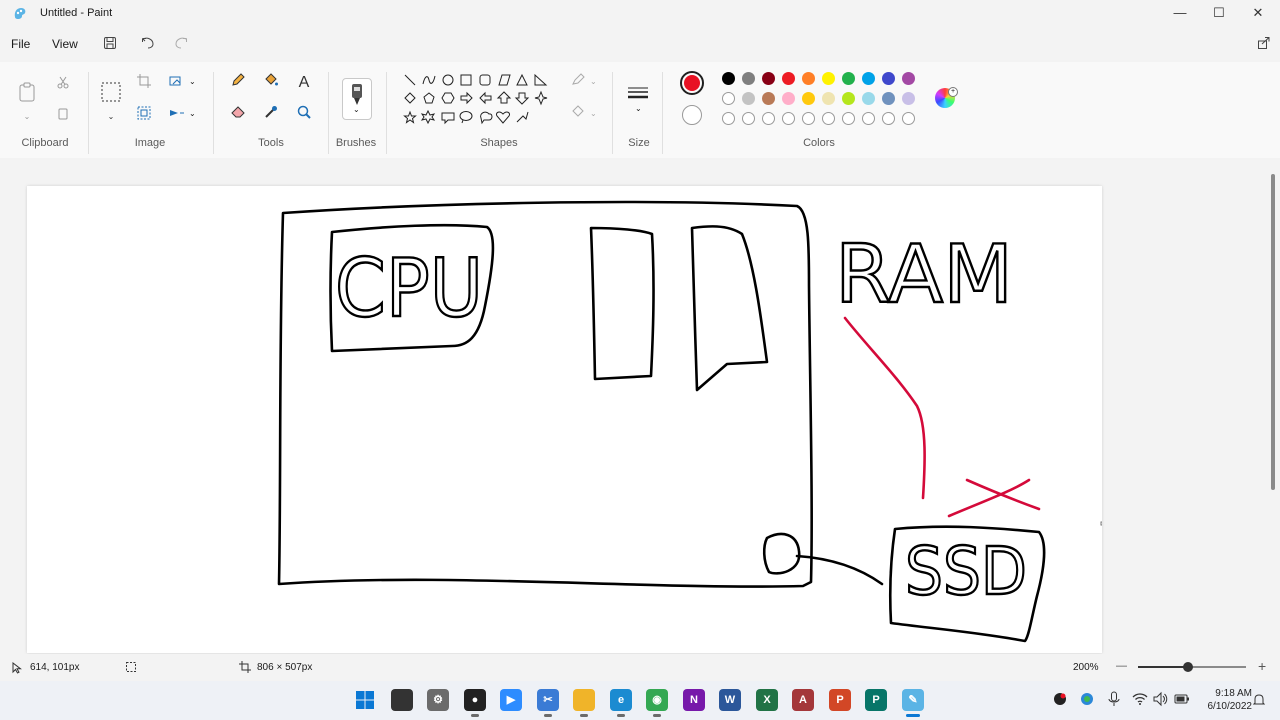 This screenshot has height=720, width=1280. What do you see at coordinates (148, 43) in the screenshot?
I see `undo-button` at bounding box center [148, 43].